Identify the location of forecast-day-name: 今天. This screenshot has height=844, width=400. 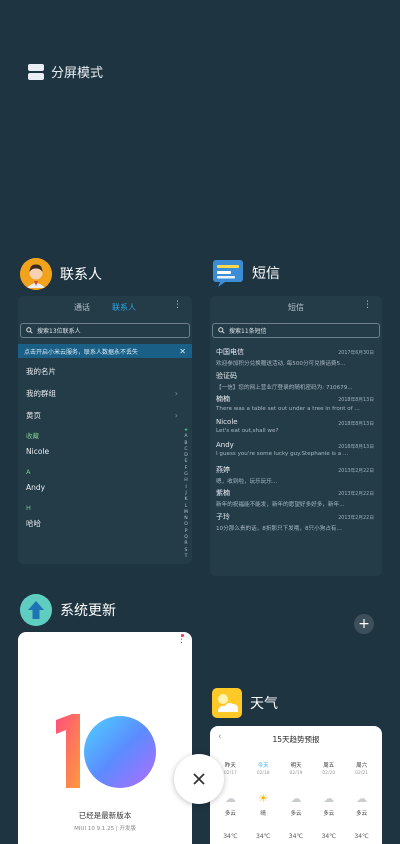
(263, 766).